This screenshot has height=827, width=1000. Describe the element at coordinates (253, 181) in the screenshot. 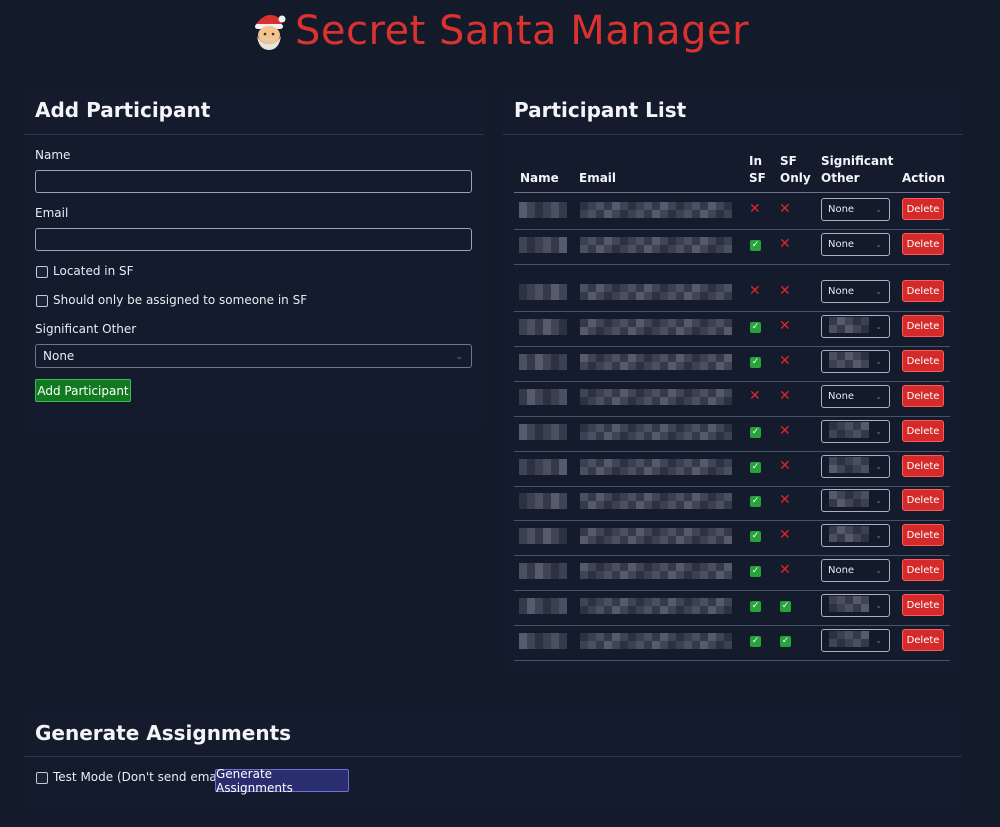

I see `name-input` at that location.